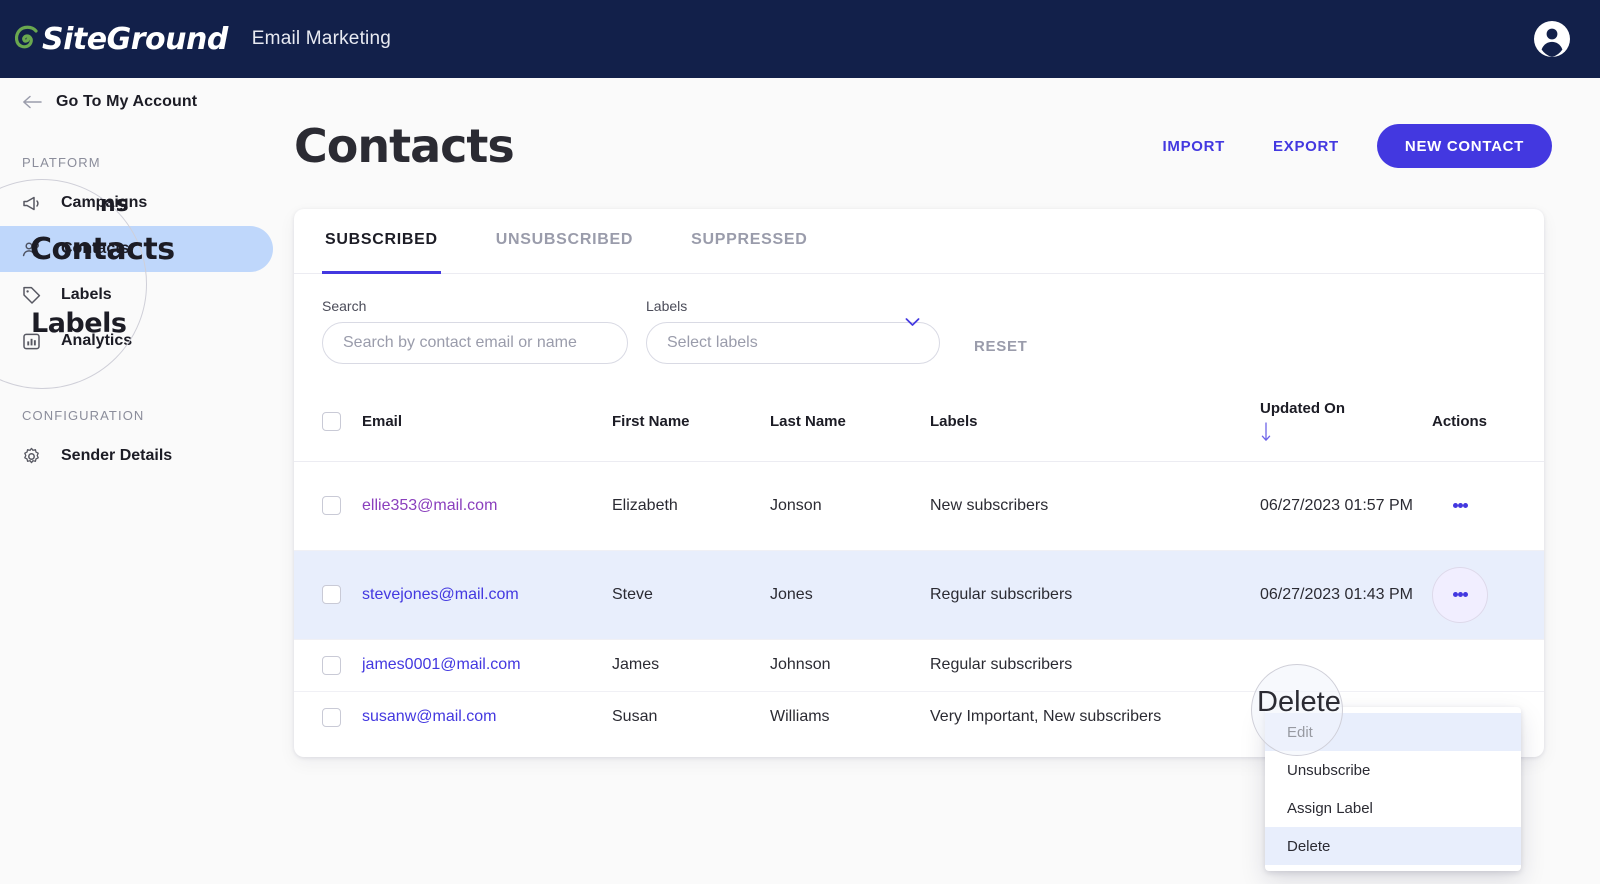  Describe the element at coordinates (1346, 424) in the screenshot. I see `col-updated-on: Updated On` at that location.